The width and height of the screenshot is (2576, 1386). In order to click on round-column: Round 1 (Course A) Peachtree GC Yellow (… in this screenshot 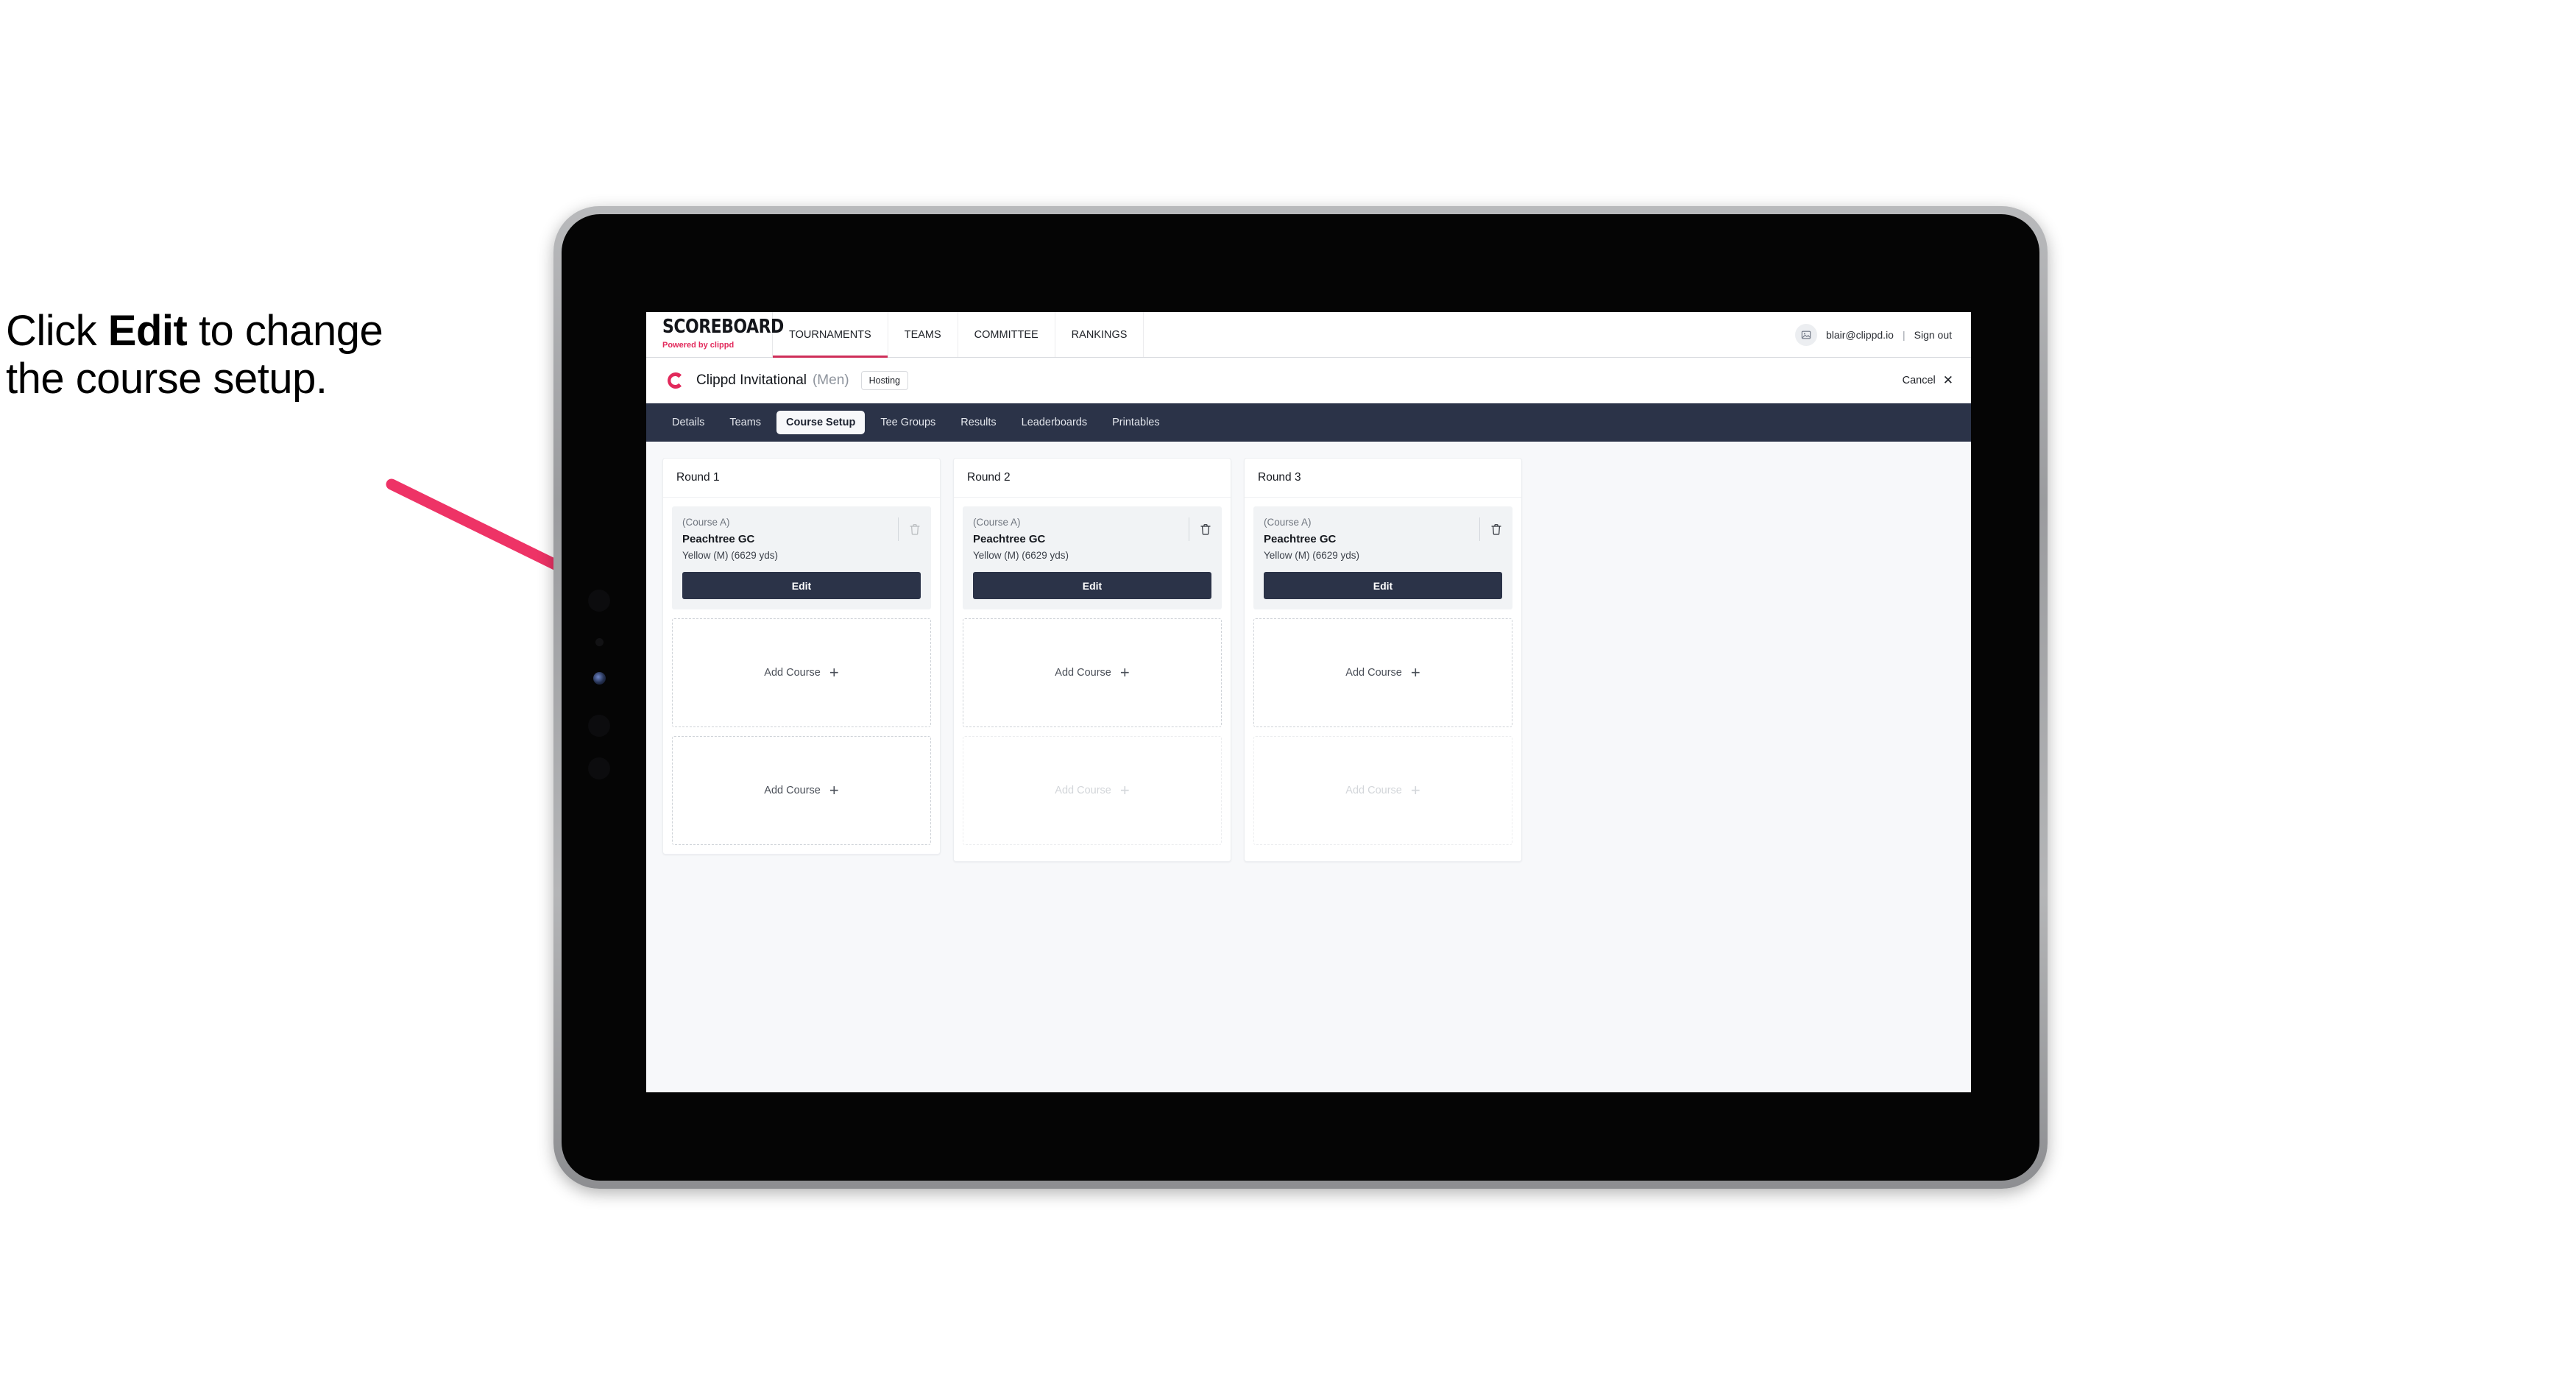, I will do `click(801, 656)`.